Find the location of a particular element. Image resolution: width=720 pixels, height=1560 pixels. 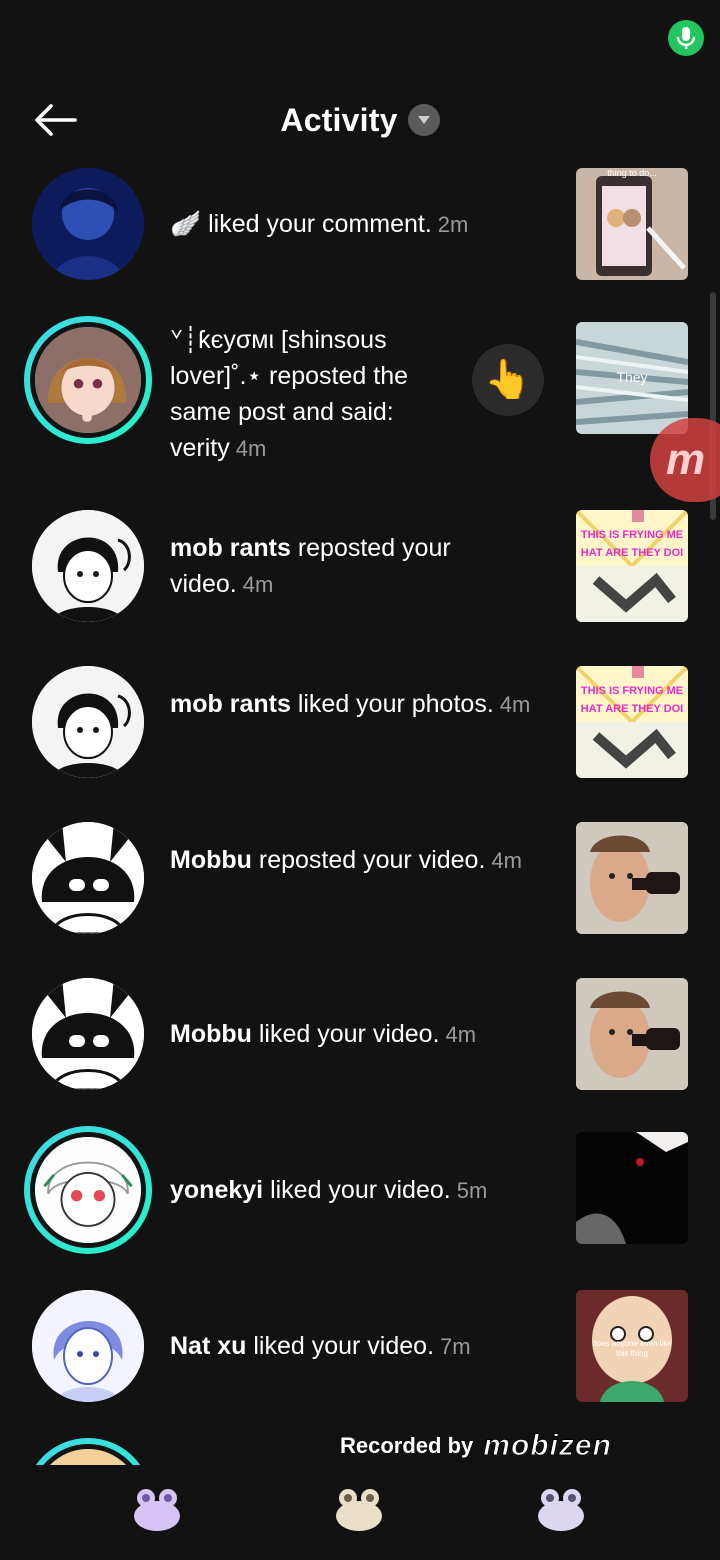

svg-text: this thing is located at coordinates (632, 1353).